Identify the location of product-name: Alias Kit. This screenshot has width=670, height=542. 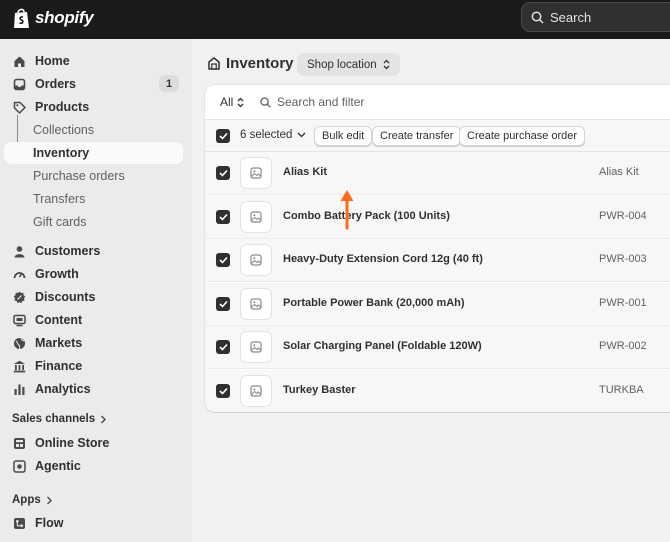
(305, 172).